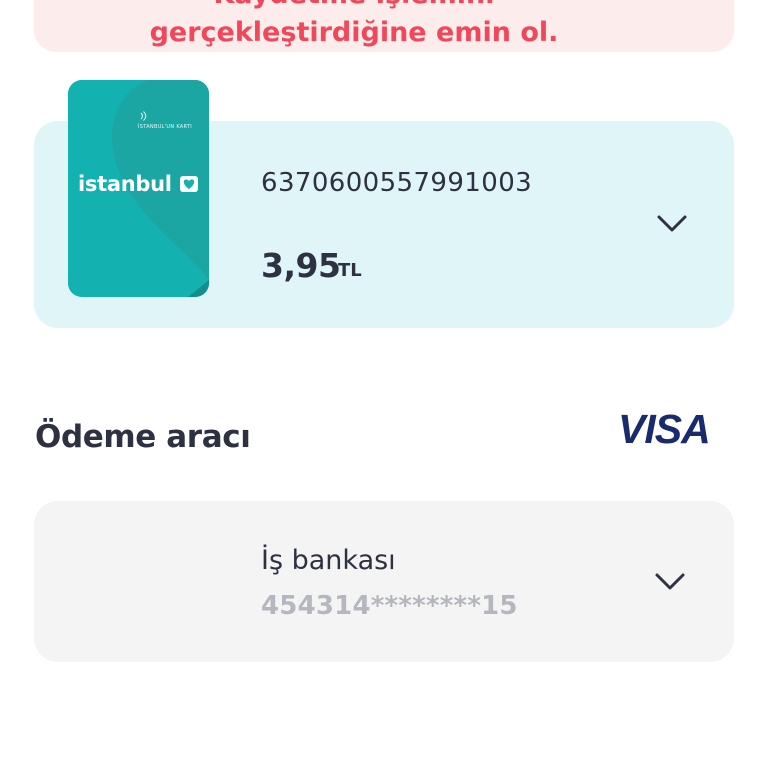 The height and width of the screenshot is (768, 768). I want to click on heart-icon, so click(189, 184).